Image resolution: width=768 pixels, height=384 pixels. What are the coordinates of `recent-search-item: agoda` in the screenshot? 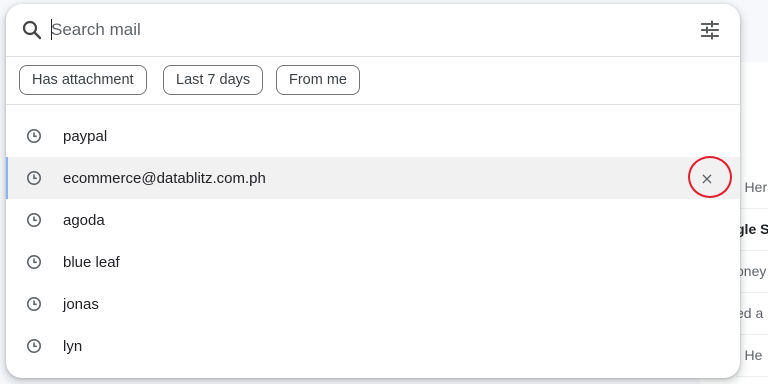 It's located at (373, 220).